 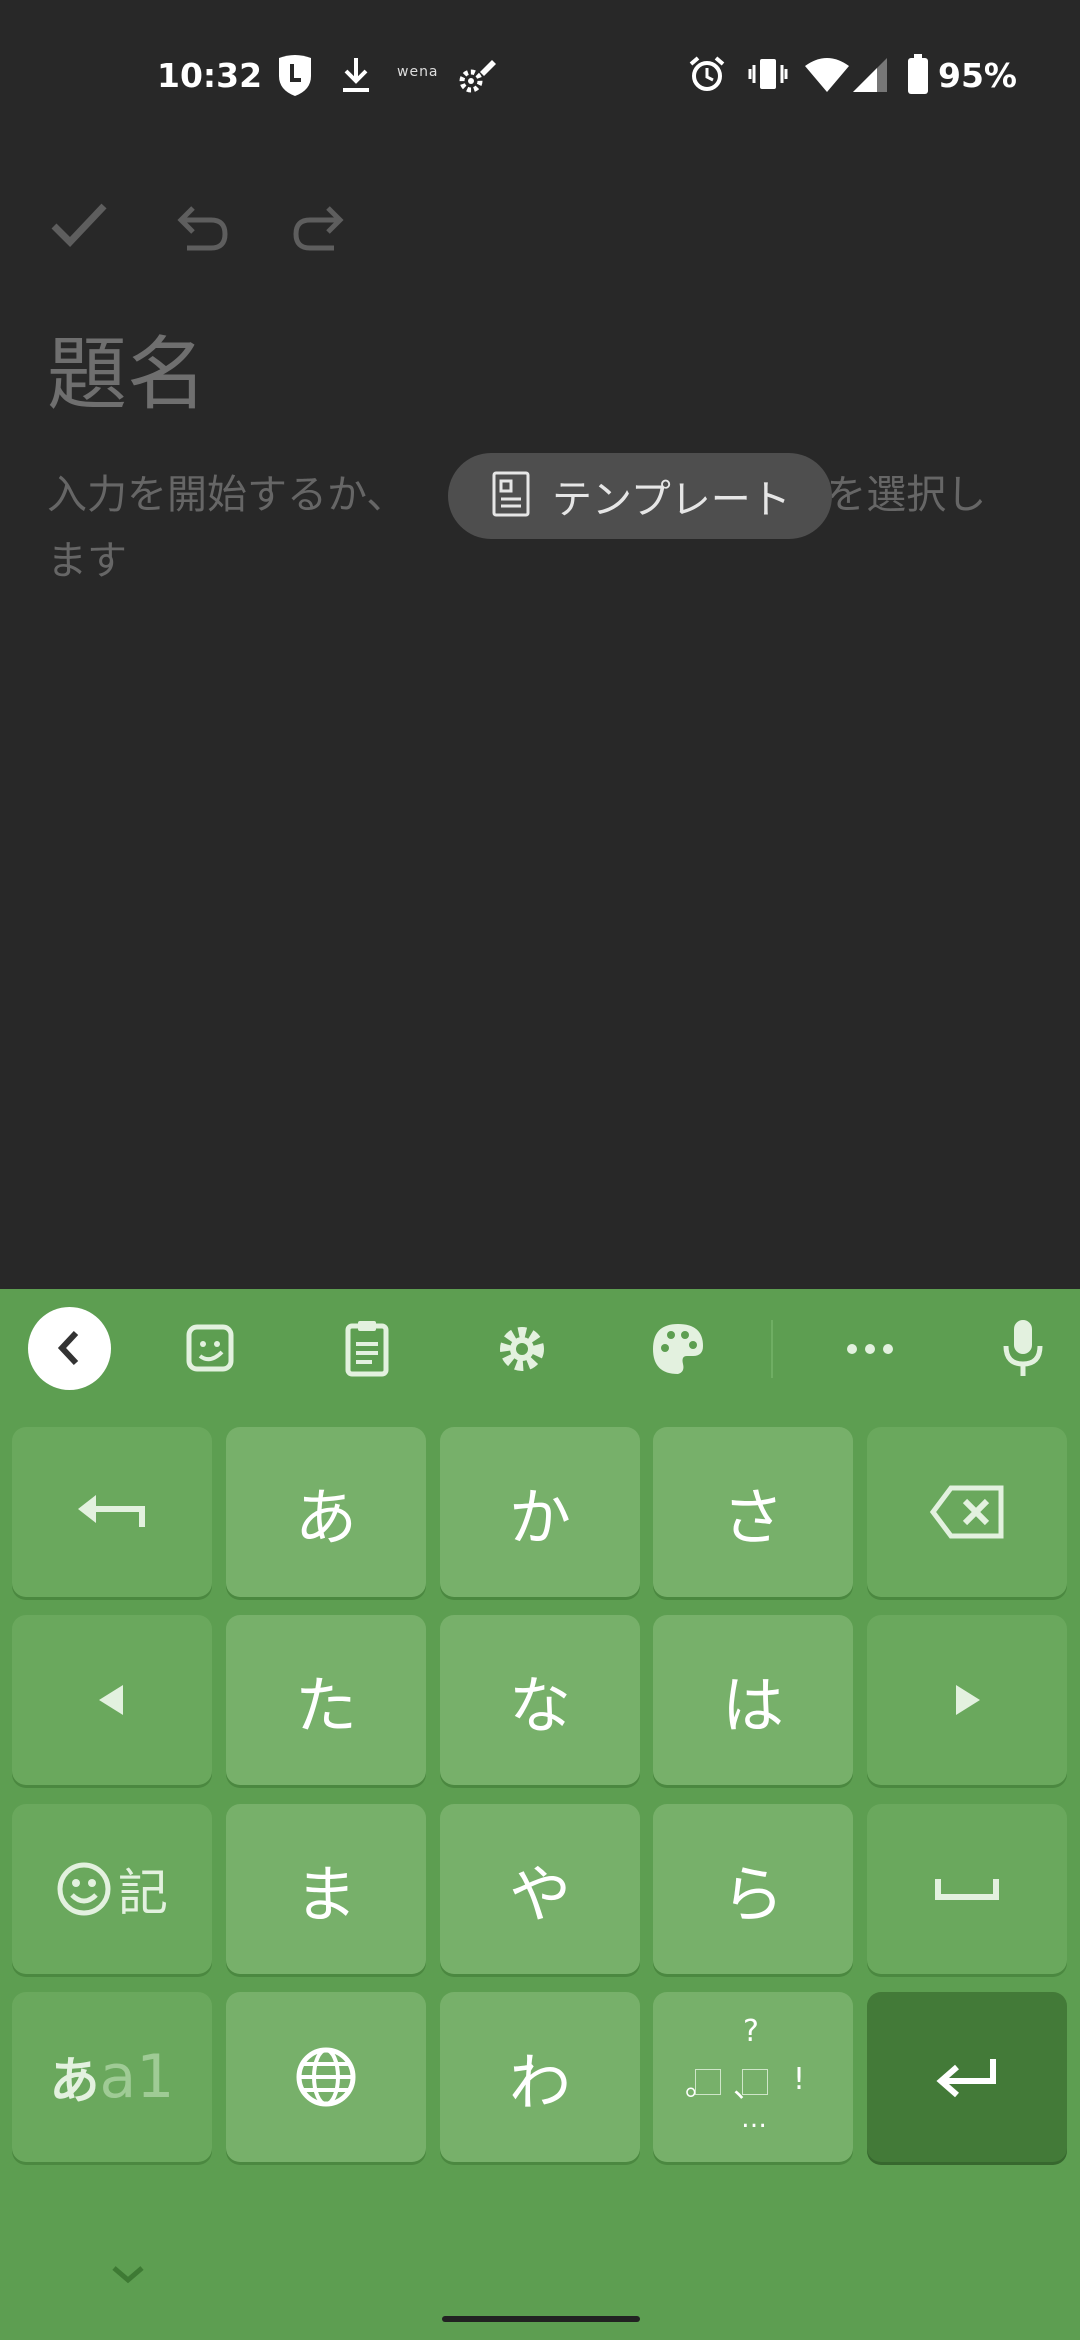 I want to click on undo-key, so click(x=112, y=1512).